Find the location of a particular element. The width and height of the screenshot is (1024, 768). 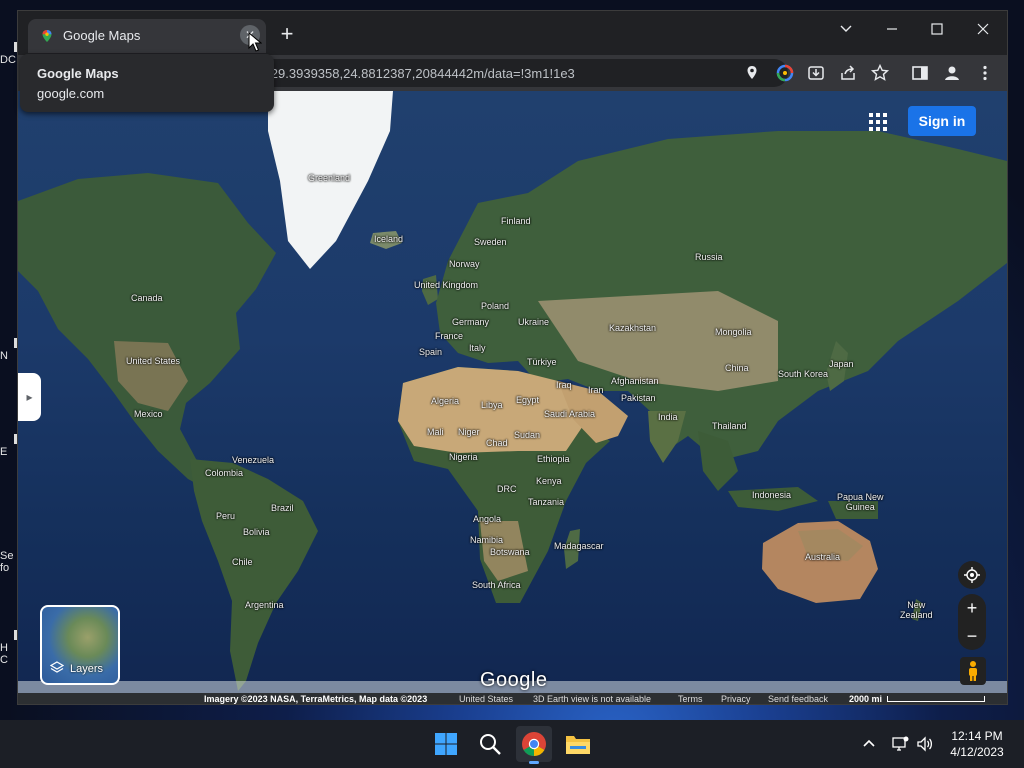

side-panel-toggle-button: ▸ is located at coordinates (29, 397).